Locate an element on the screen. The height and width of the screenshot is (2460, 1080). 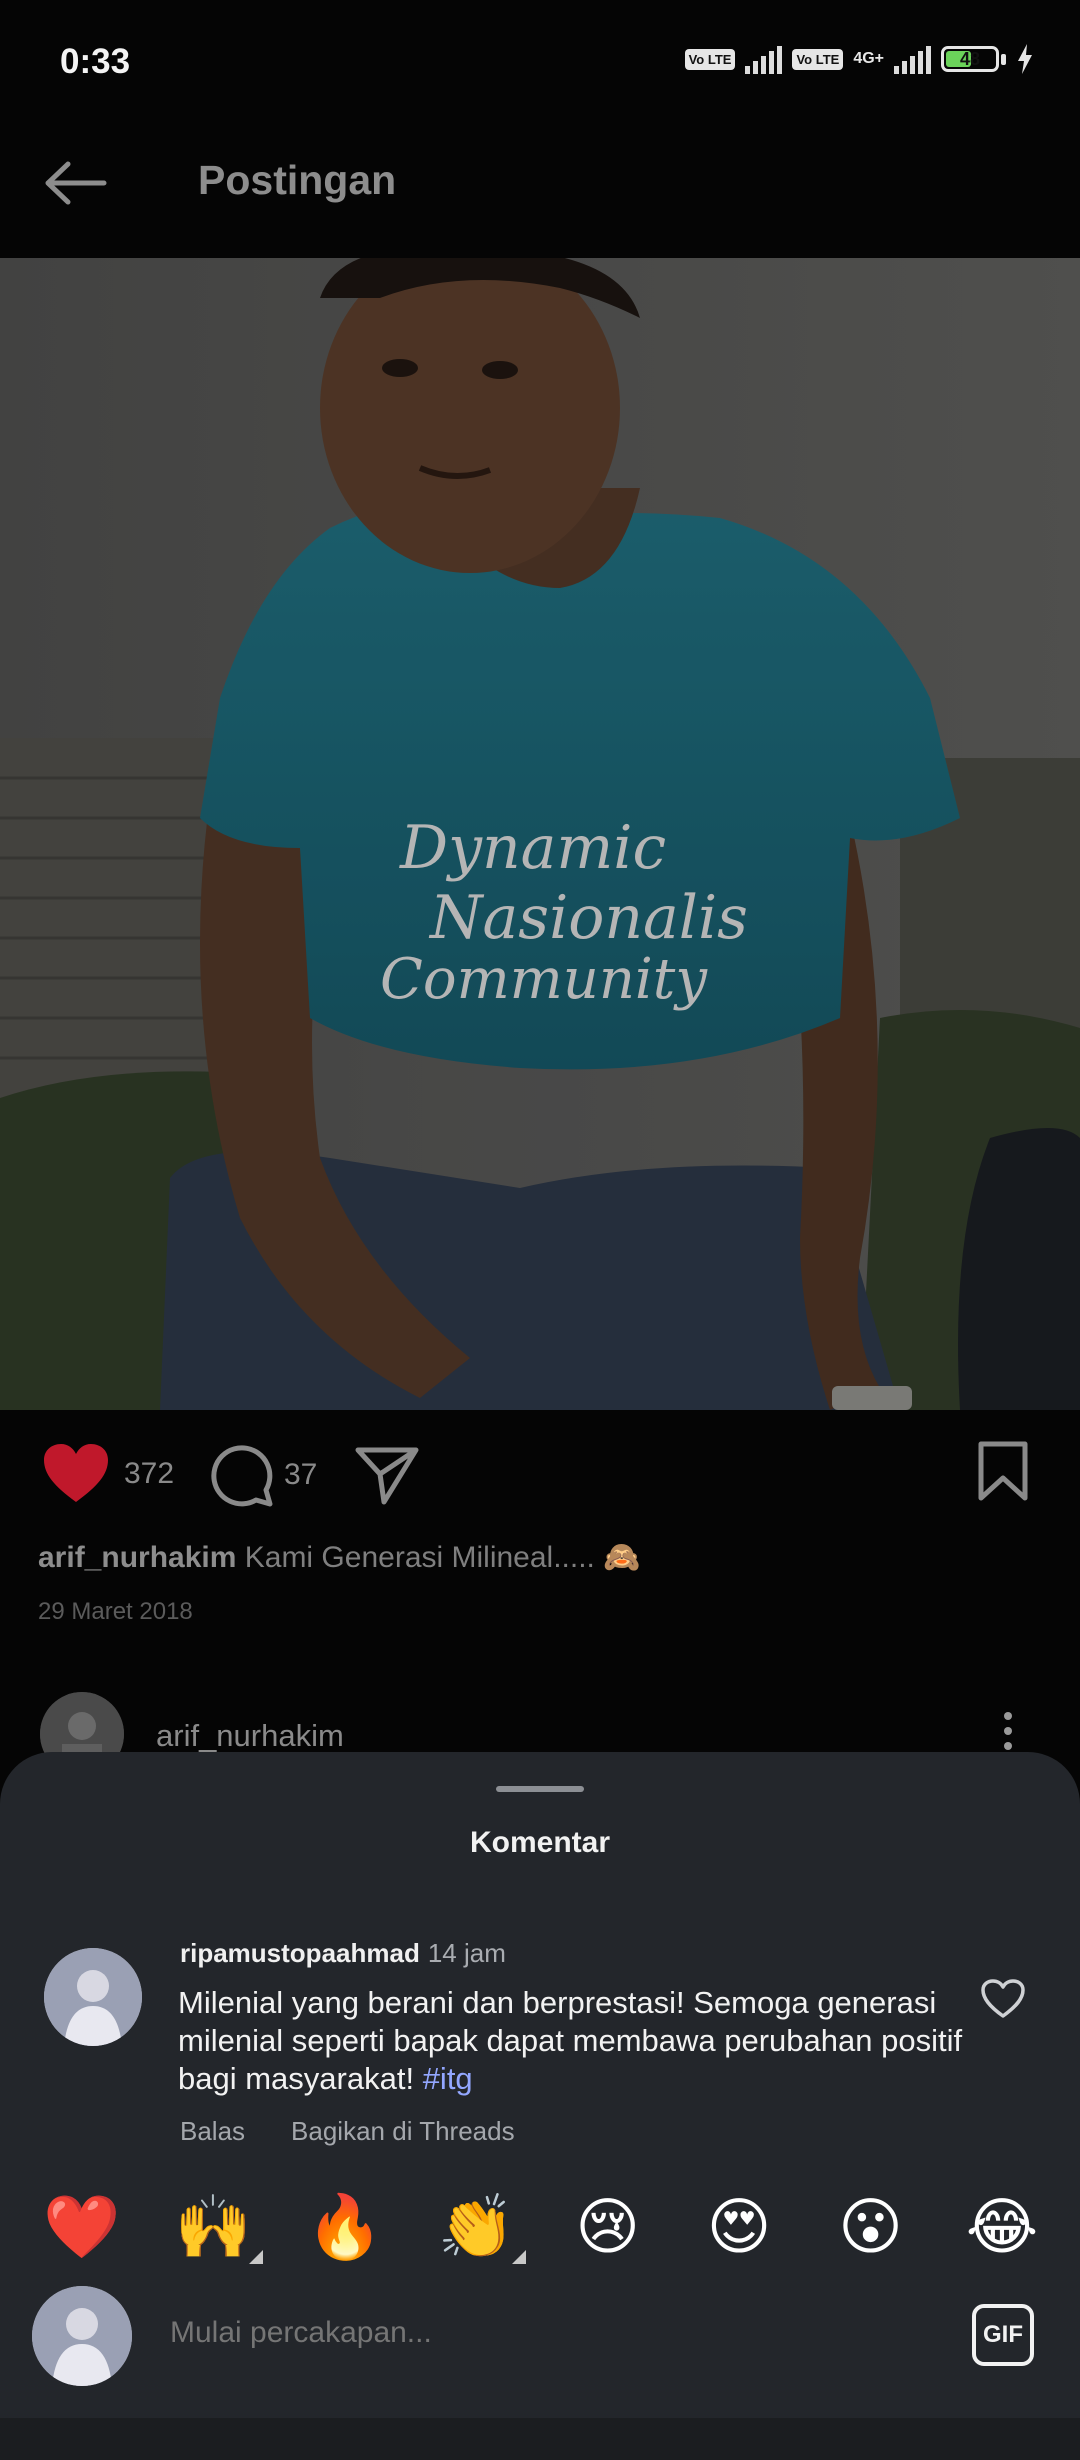
back-arrow-icon is located at coordinates (76, 183).